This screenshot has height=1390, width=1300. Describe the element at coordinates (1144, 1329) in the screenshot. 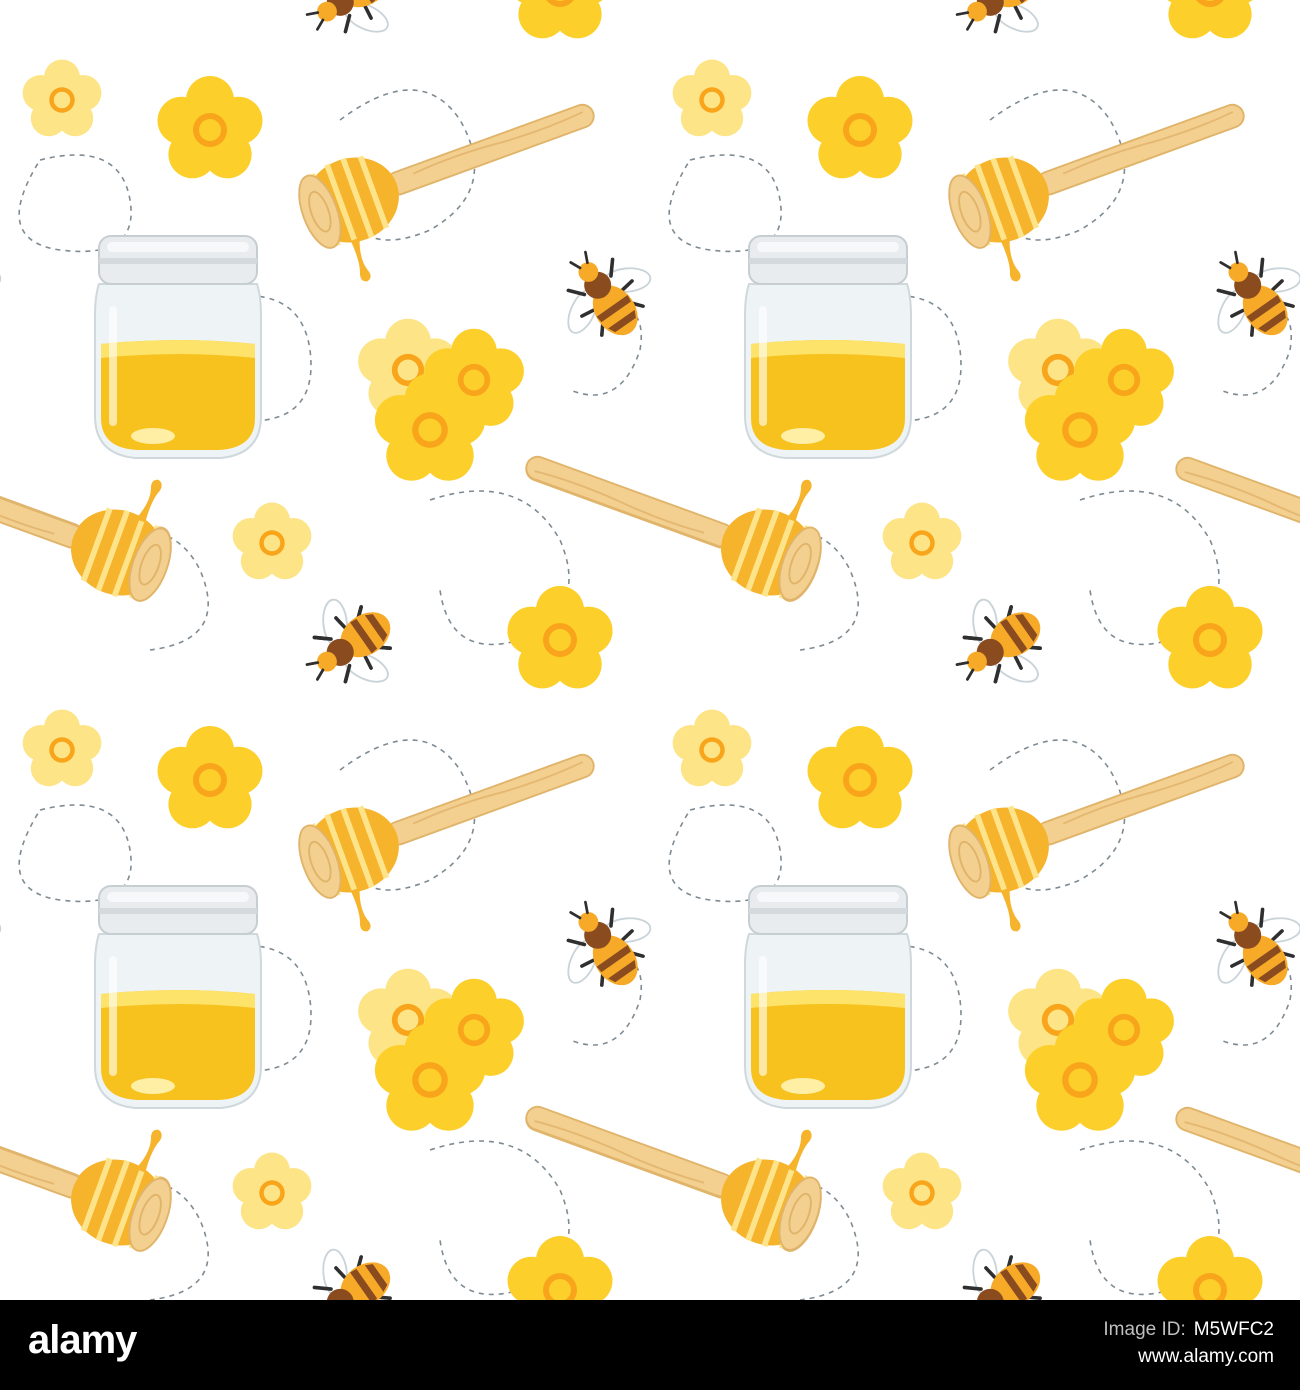

I see `image-id-label: Image ID:` at that location.